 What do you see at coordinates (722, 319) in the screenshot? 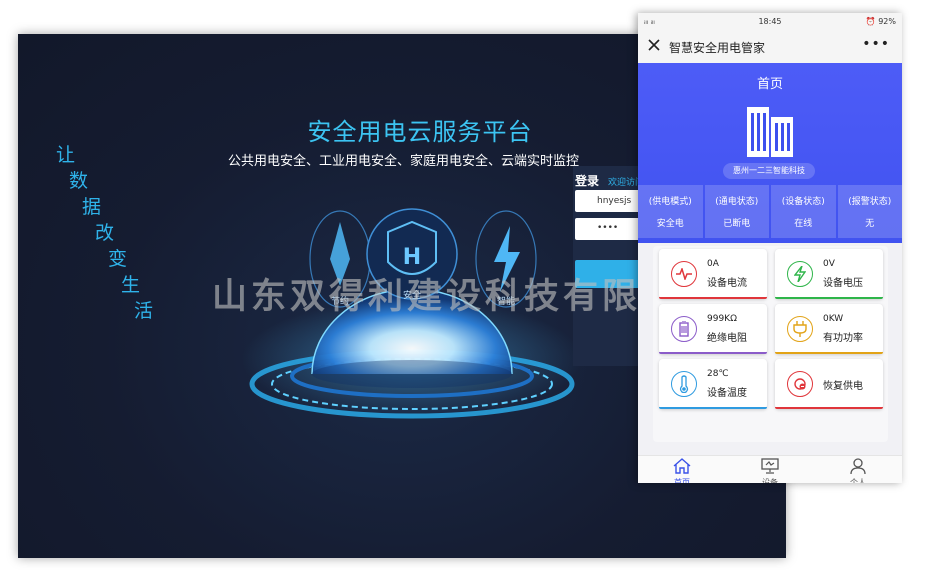
I see `card-value: 999KΩ` at bounding box center [722, 319].